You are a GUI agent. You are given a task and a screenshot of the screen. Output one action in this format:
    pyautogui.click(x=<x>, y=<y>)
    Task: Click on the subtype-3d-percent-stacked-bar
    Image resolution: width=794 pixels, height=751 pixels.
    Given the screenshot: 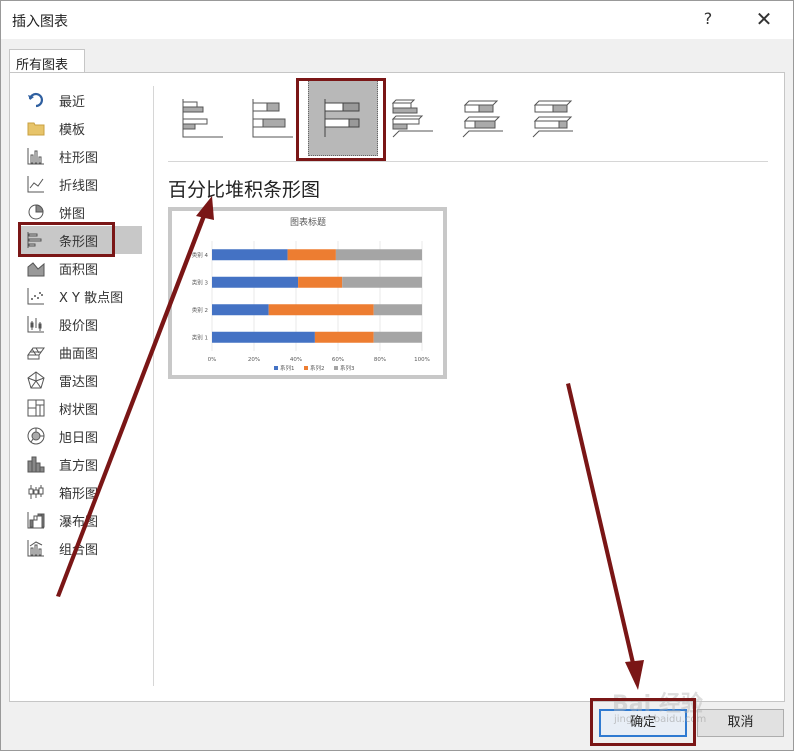 What is the action you would take?
    pyautogui.click(x=553, y=118)
    